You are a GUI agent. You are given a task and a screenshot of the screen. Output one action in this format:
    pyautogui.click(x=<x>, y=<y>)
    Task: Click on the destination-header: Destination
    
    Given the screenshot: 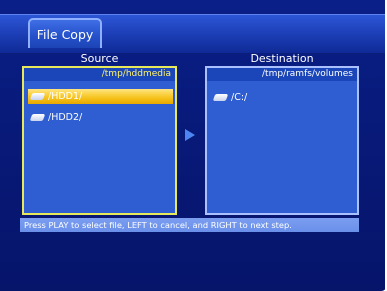 What is the action you would take?
    pyautogui.click(x=282, y=58)
    